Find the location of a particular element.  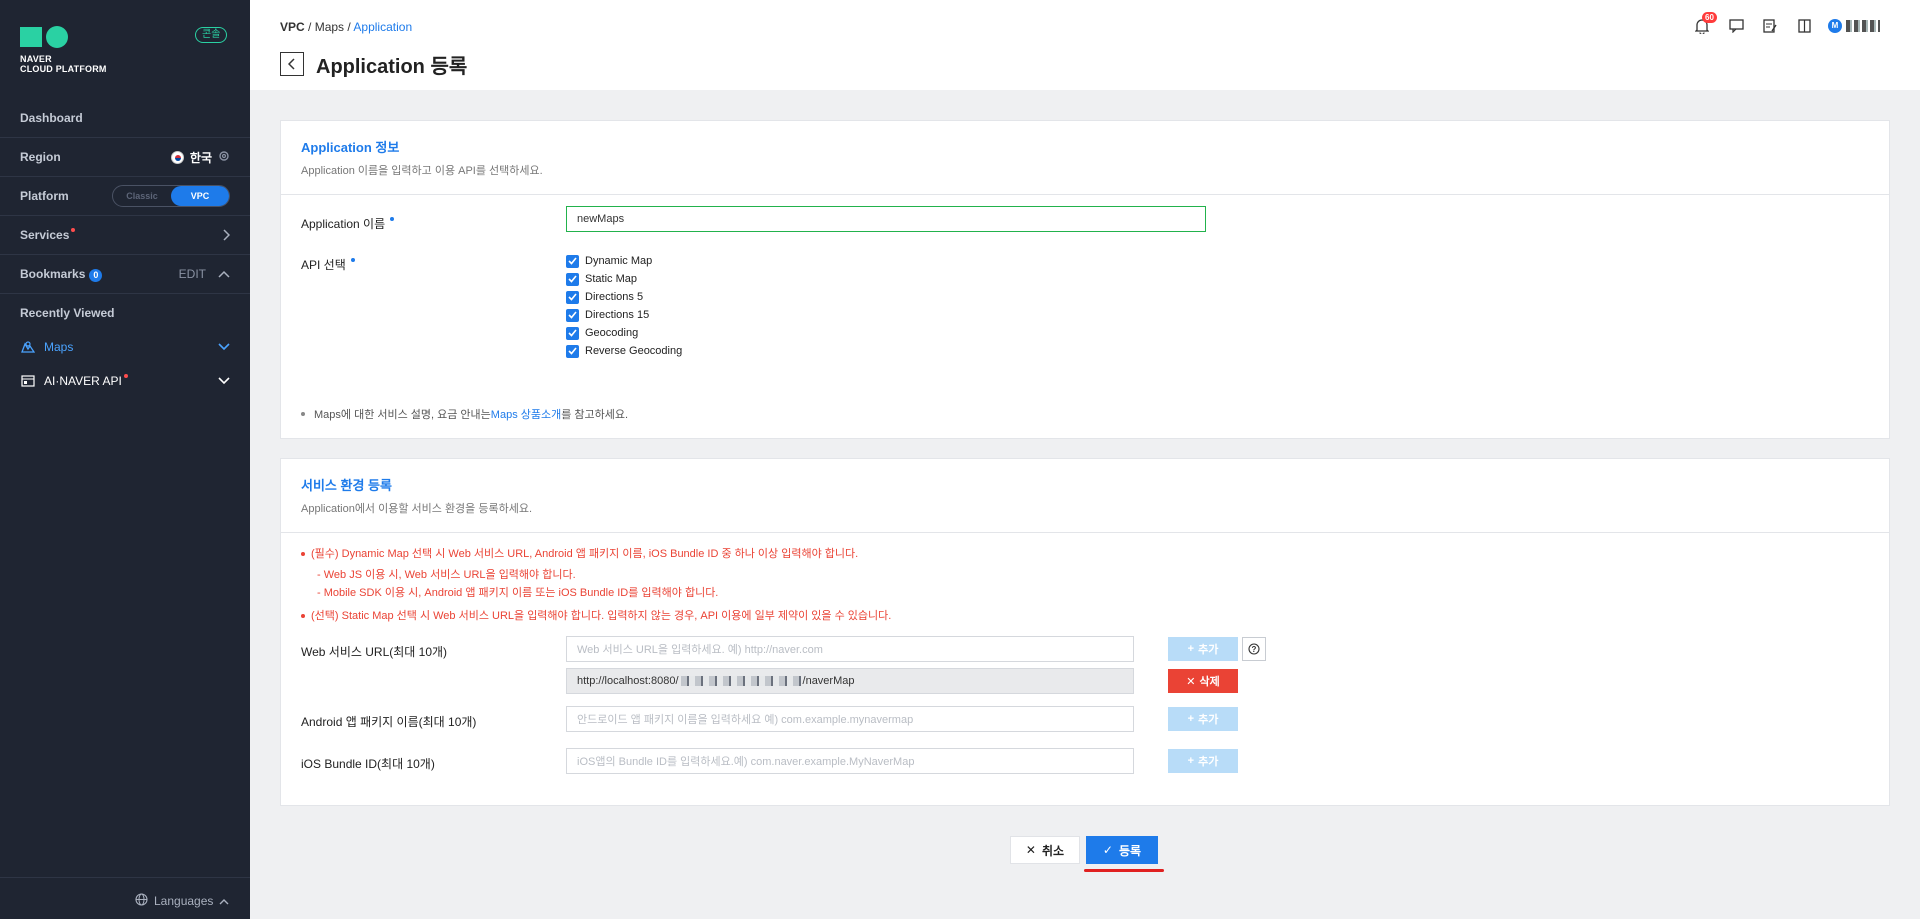

api-checkbox-directions-5: Directions 5 is located at coordinates (624, 297).